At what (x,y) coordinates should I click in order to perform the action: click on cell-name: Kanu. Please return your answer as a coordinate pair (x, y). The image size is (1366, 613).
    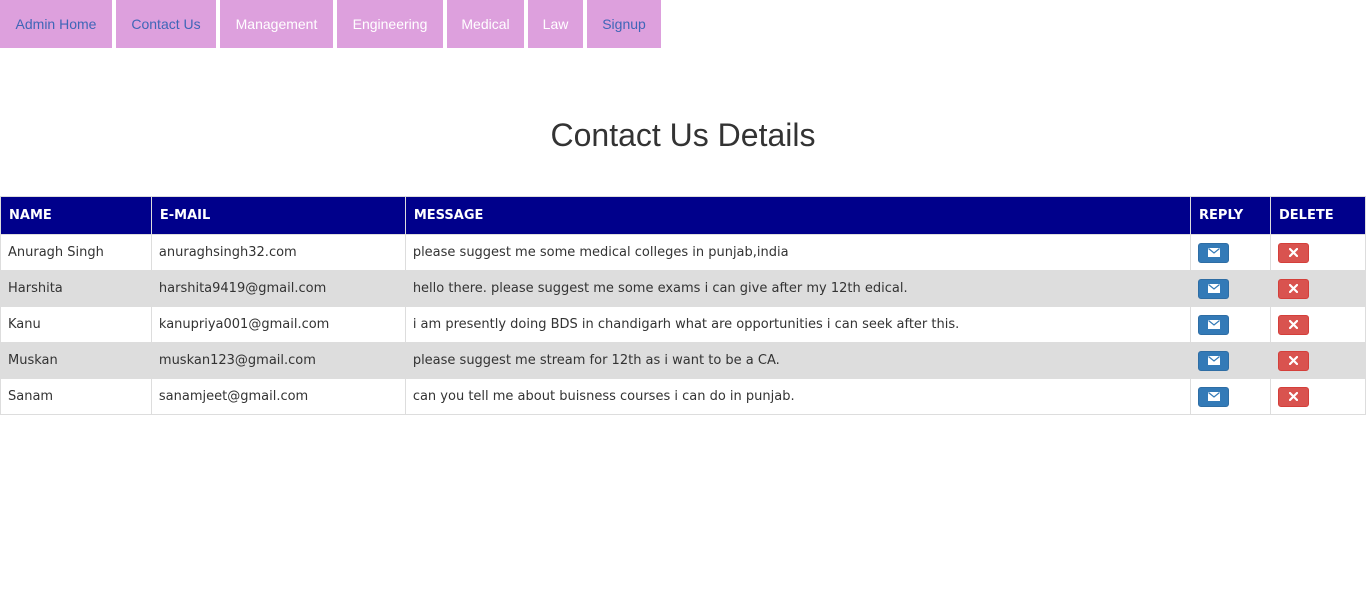
    Looking at the image, I should click on (76, 324).